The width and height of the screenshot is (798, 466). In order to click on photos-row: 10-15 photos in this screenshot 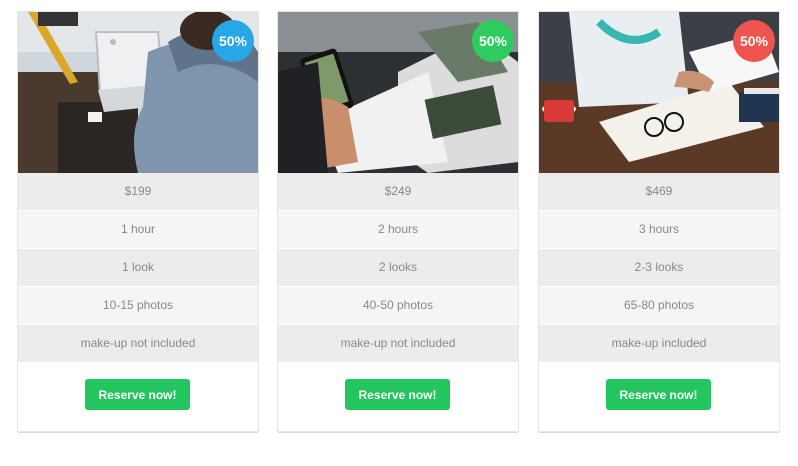, I will do `click(138, 306)`.